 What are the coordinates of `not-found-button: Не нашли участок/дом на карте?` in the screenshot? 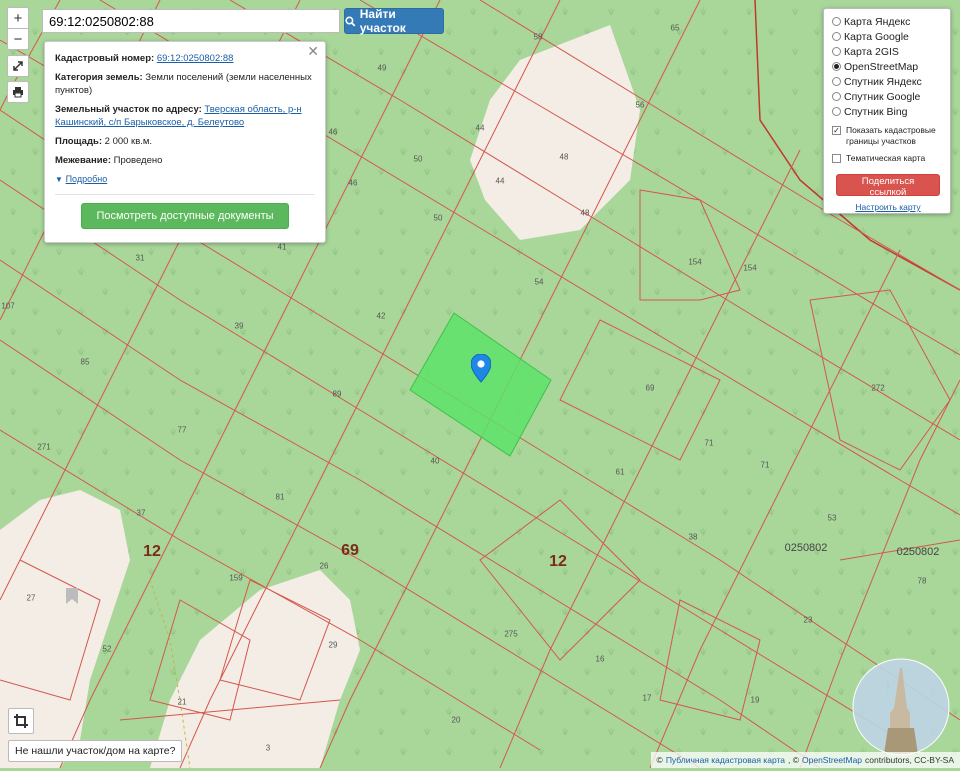 It's located at (95, 751).